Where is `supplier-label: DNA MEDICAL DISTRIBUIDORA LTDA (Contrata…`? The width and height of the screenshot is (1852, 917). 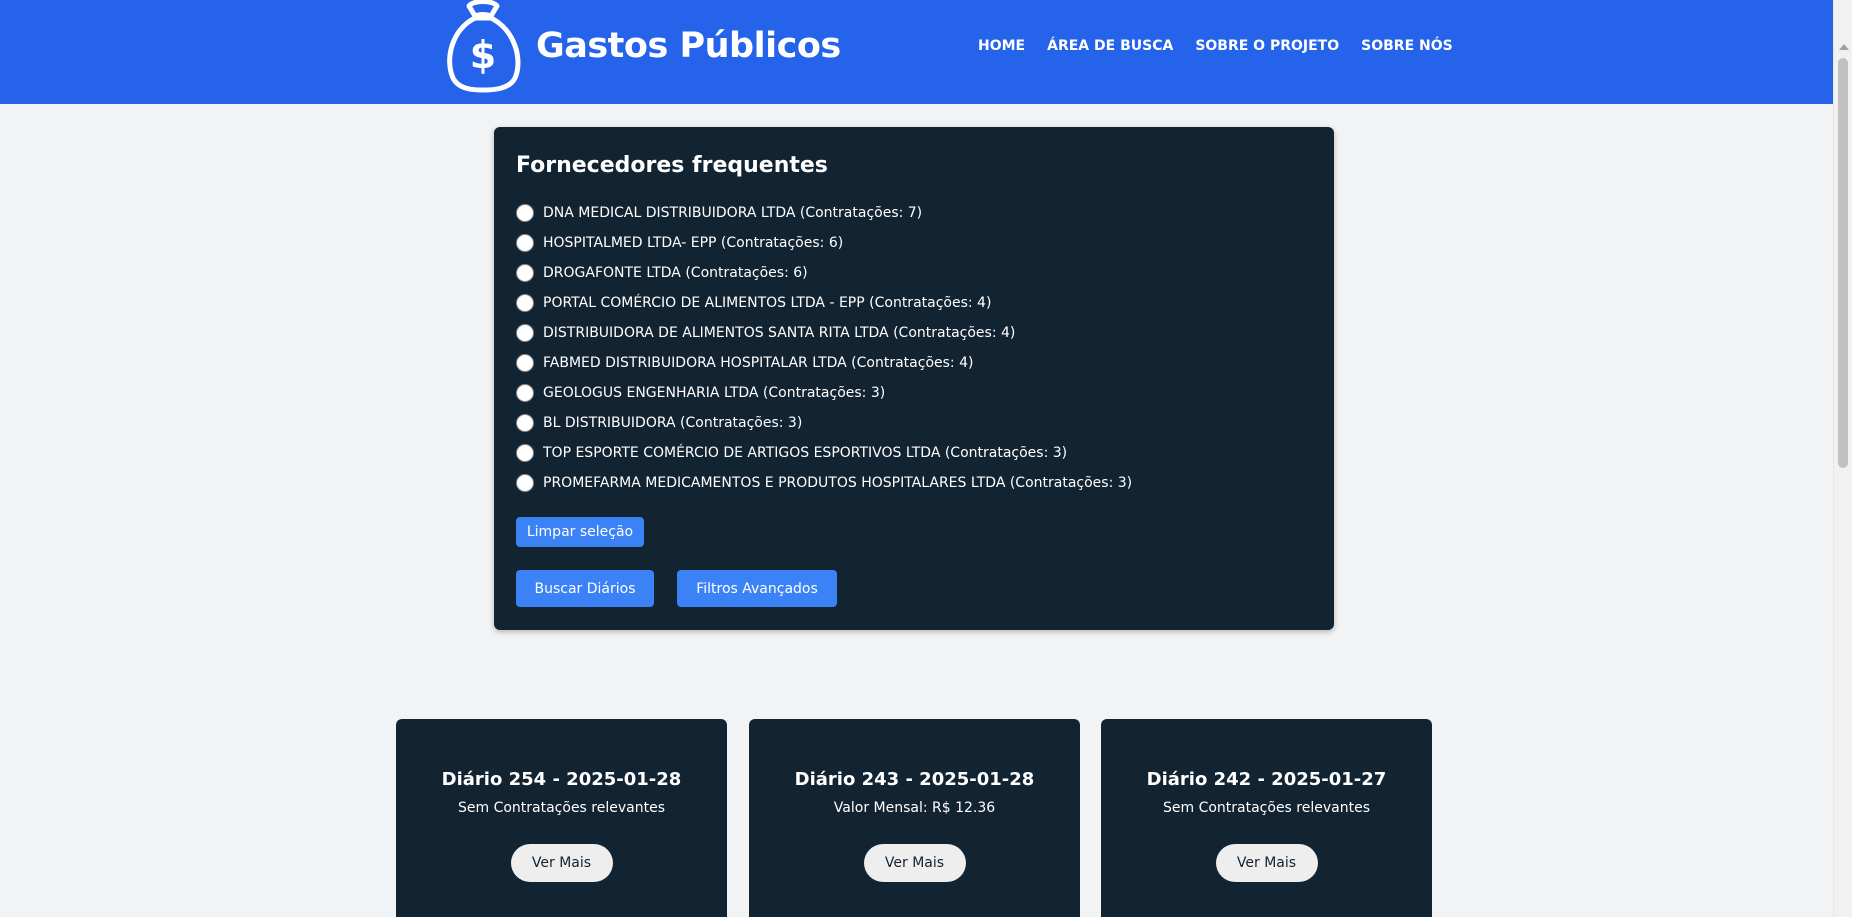 supplier-label: DNA MEDICAL DISTRIBUIDORA LTDA (Contrata… is located at coordinates (733, 213).